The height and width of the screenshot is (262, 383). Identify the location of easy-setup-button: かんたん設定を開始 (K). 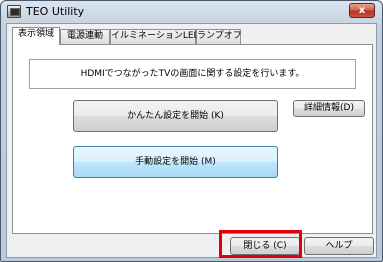
(175, 116).